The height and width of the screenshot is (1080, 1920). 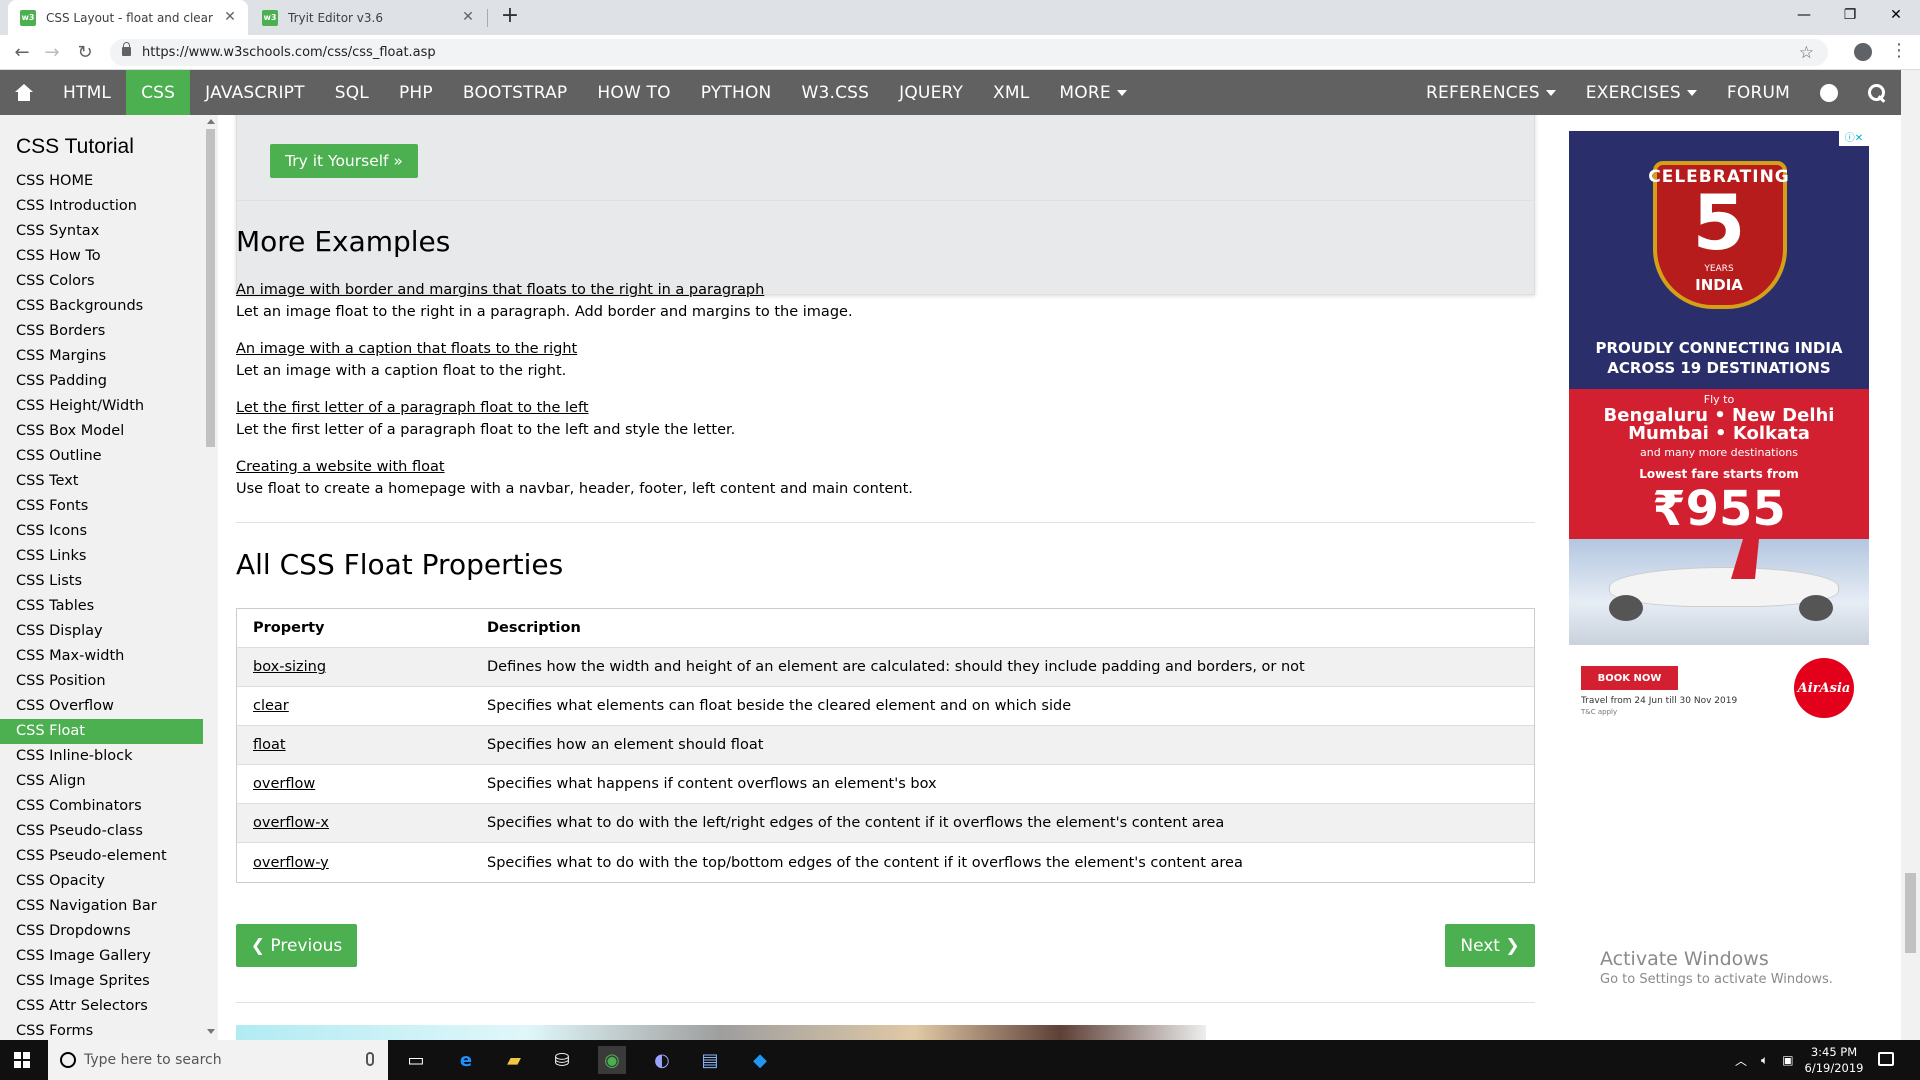 I want to click on nav-php: PHP, so click(x=416, y=92).